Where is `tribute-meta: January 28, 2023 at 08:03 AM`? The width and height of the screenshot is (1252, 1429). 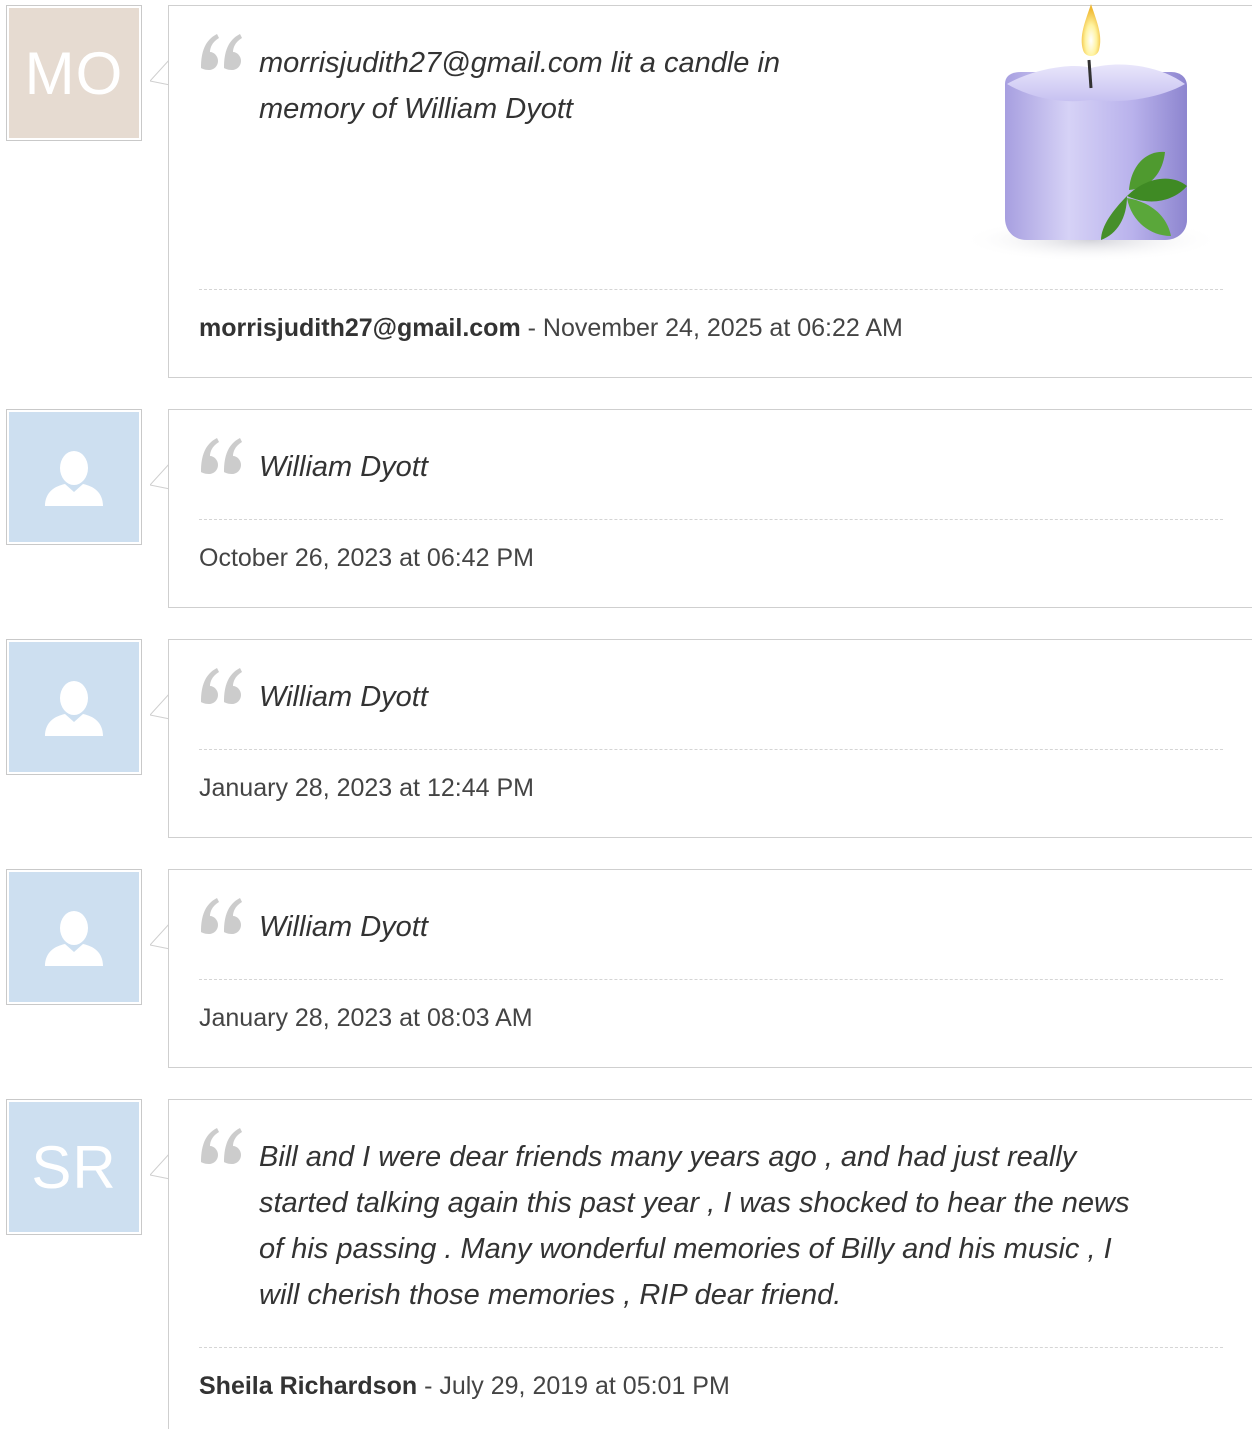 tribute-meta: January 28, 2023 at 08:03 AM is located at coordinates (366, 1018).